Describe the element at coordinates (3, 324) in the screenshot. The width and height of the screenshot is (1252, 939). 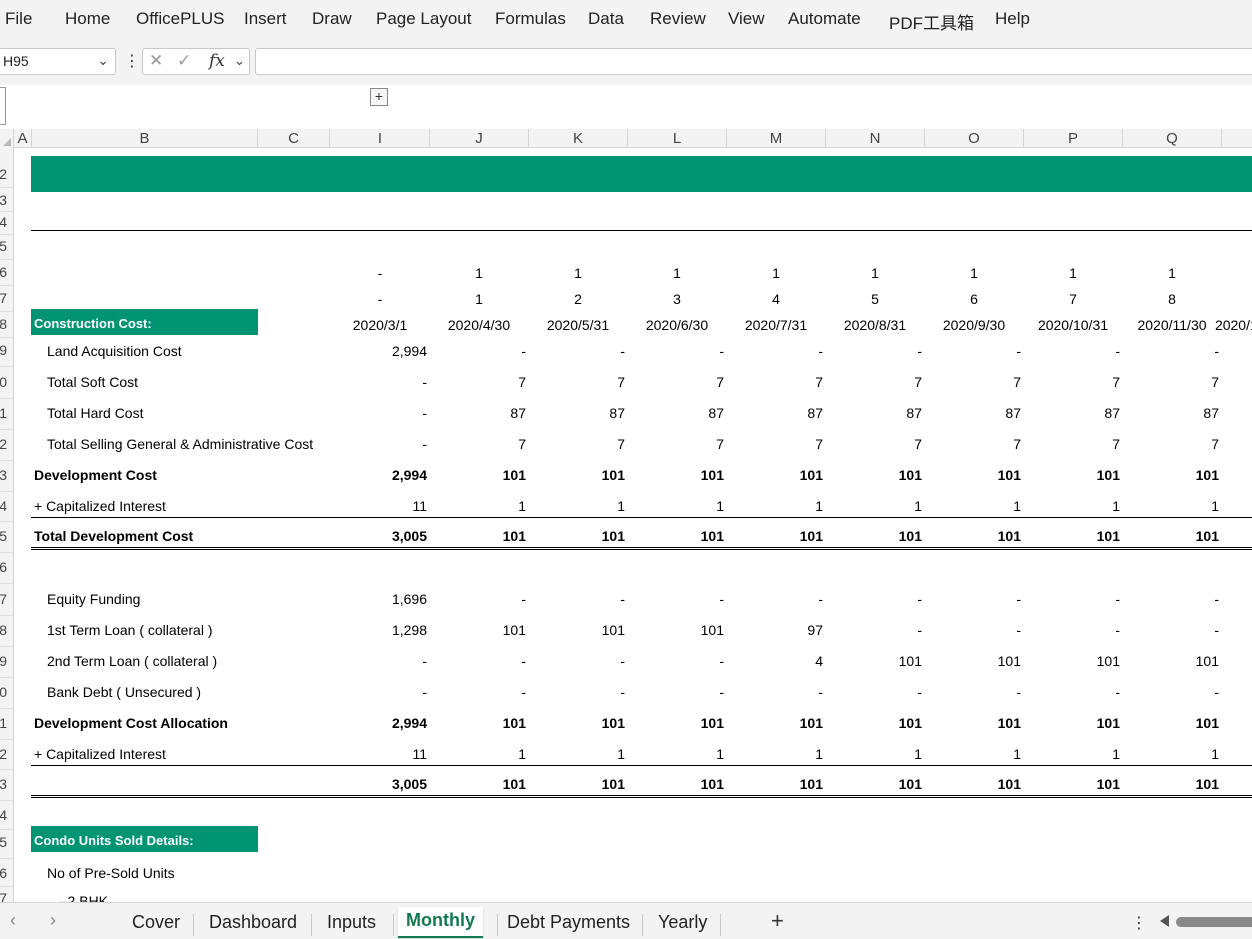
I see `row-header: 8` at that location.